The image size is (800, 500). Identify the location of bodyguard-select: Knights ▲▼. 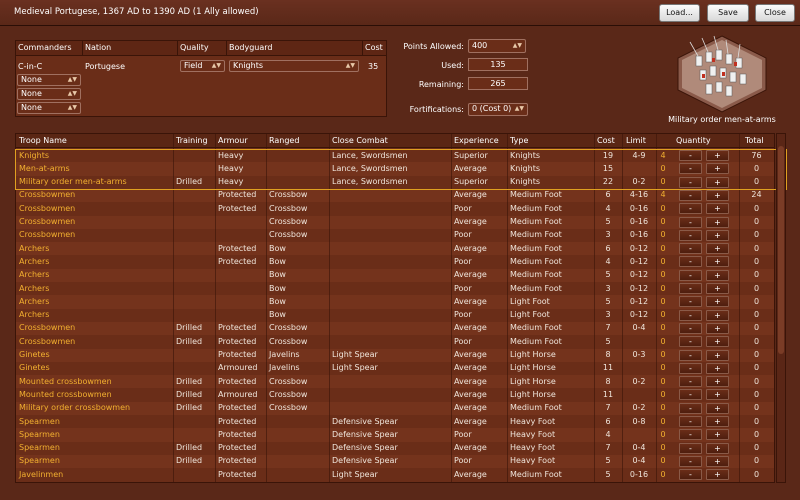
(294, 66).